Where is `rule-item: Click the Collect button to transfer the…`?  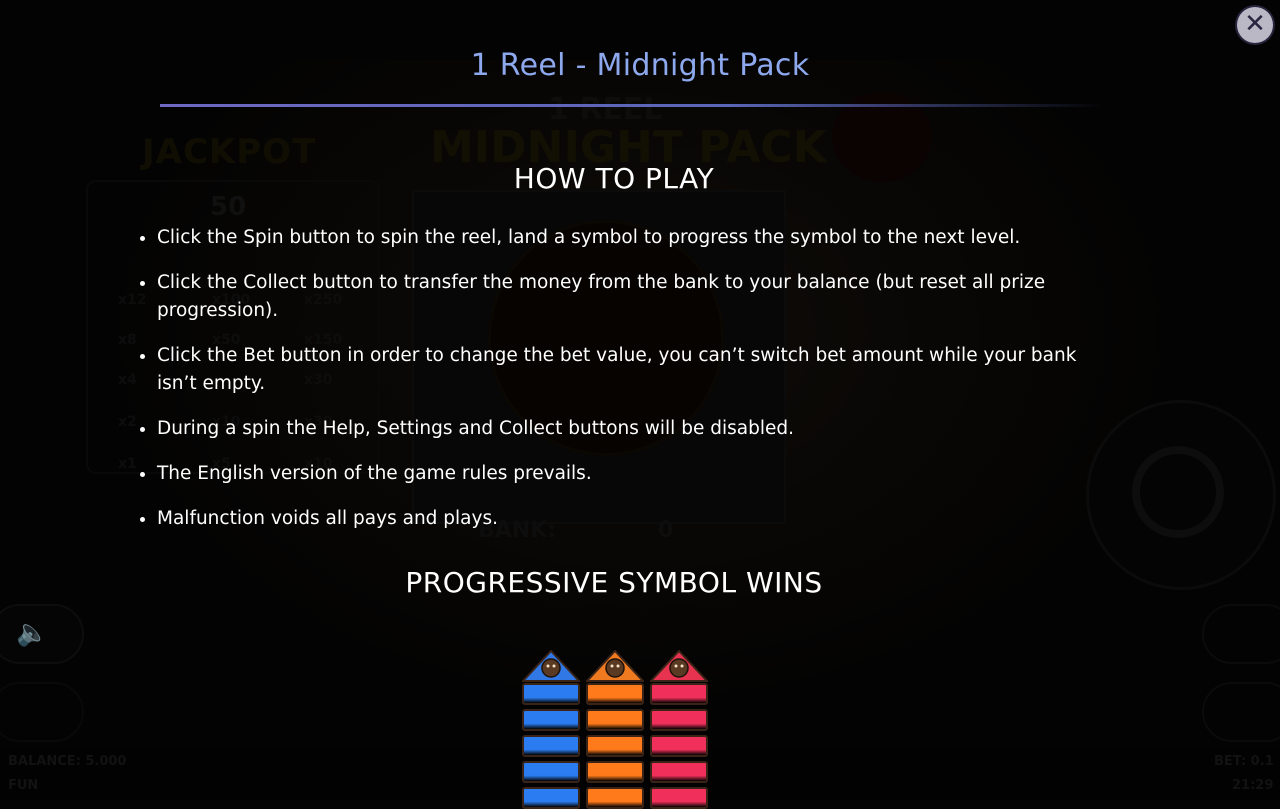 rule-item: Click the Collect button to transfer the… is located at coordinates (632, 297).